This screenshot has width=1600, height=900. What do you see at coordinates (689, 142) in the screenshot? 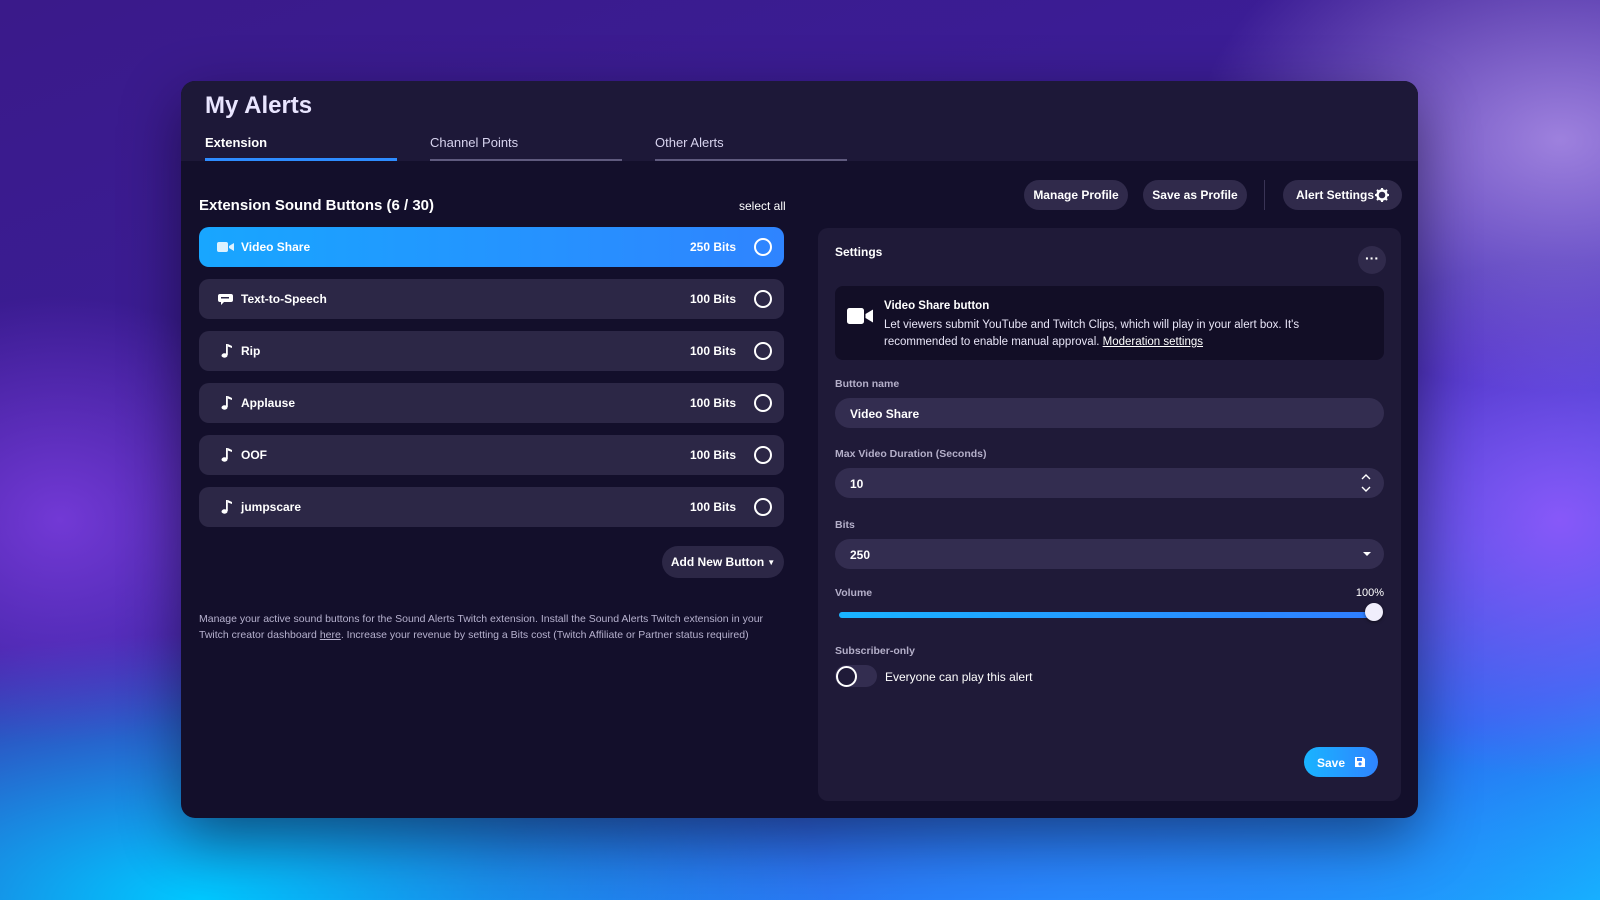
I see `tab-label: Other Alerts` at bounding box center [689, 142].